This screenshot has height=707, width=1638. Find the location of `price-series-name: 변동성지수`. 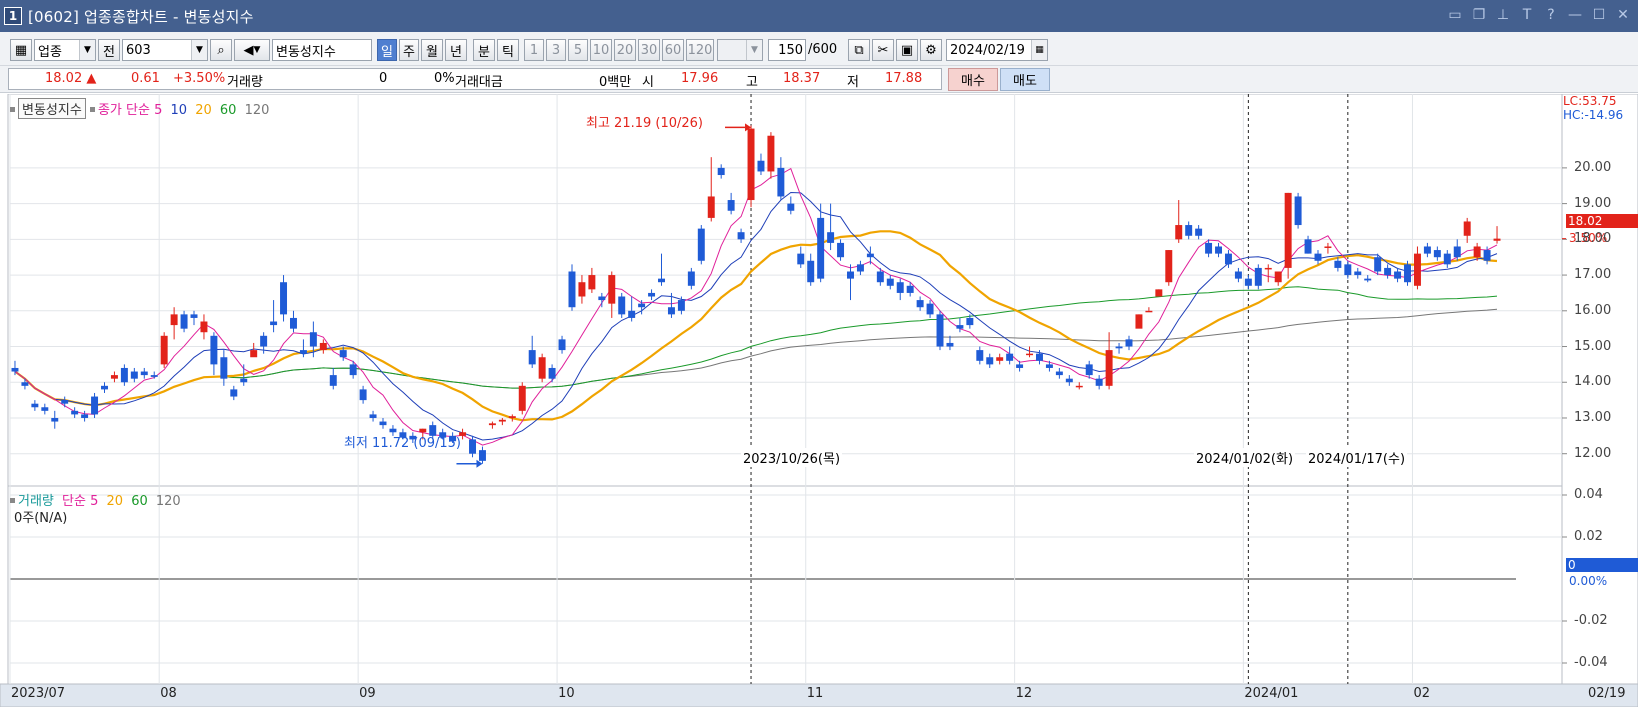

price-series-name: 변동성지수 is located at coordinates (52, 108).